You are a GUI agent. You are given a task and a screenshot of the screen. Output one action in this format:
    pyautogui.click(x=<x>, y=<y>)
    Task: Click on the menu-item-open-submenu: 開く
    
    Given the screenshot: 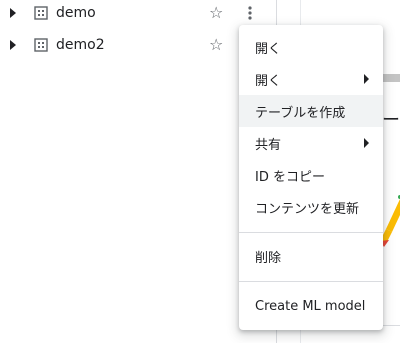 What is the action you would take?
    pyautogui.click(x=311, y=79)
    